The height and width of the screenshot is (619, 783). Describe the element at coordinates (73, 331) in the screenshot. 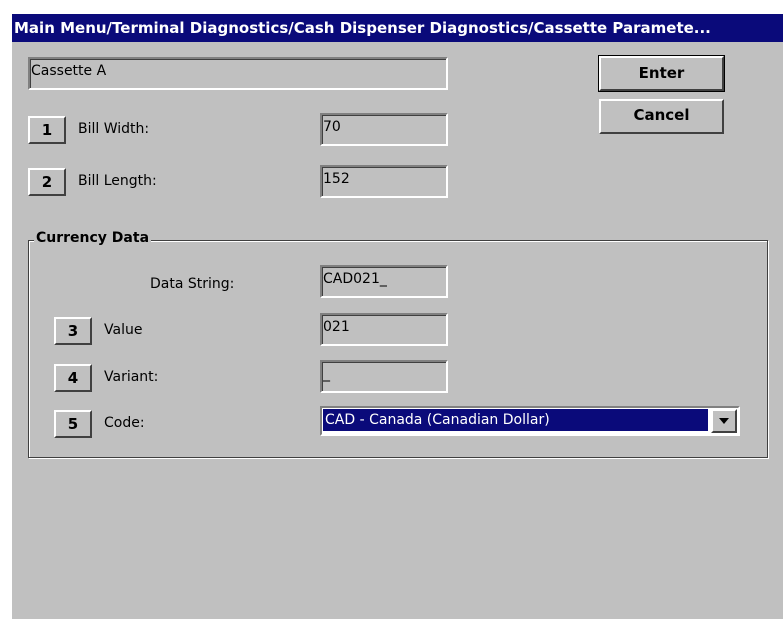

I see `value-button: 3` at that location.